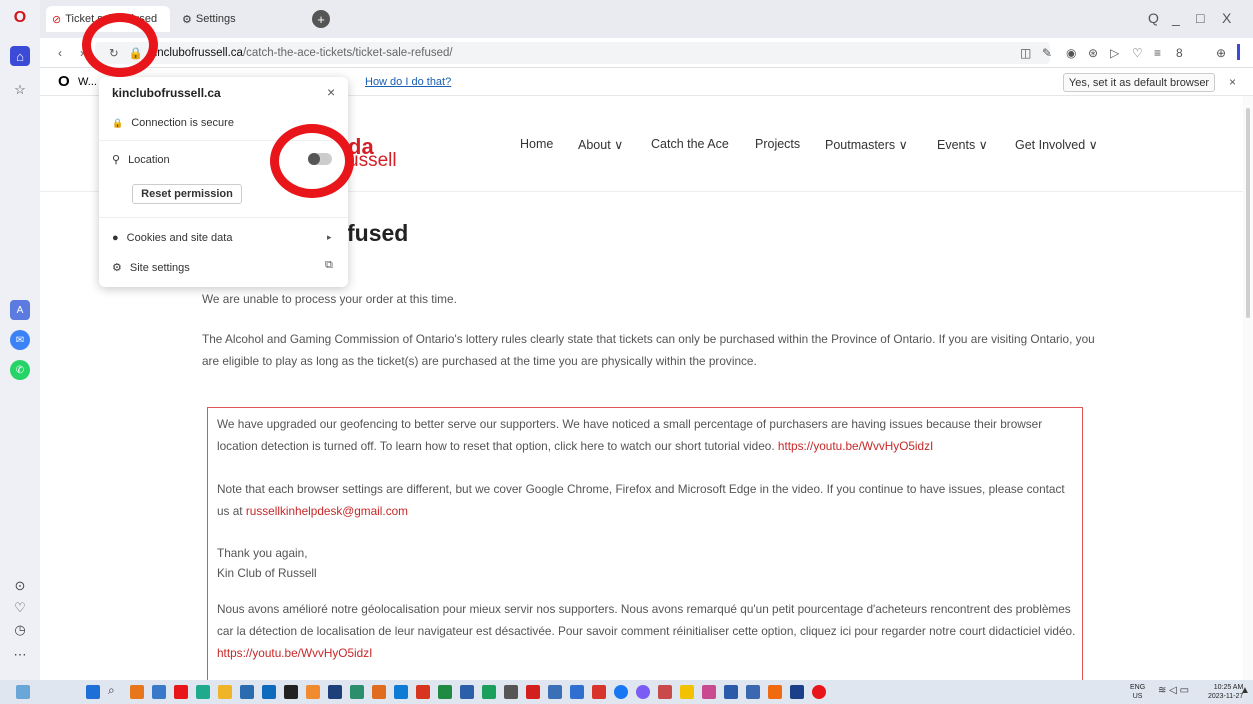 This screenshot has width=1253, height=704. What do you see at coordinates (20, 630) in the screenshot?
I see `history-clock-icon: ◷` at bounding box center [20, 630].